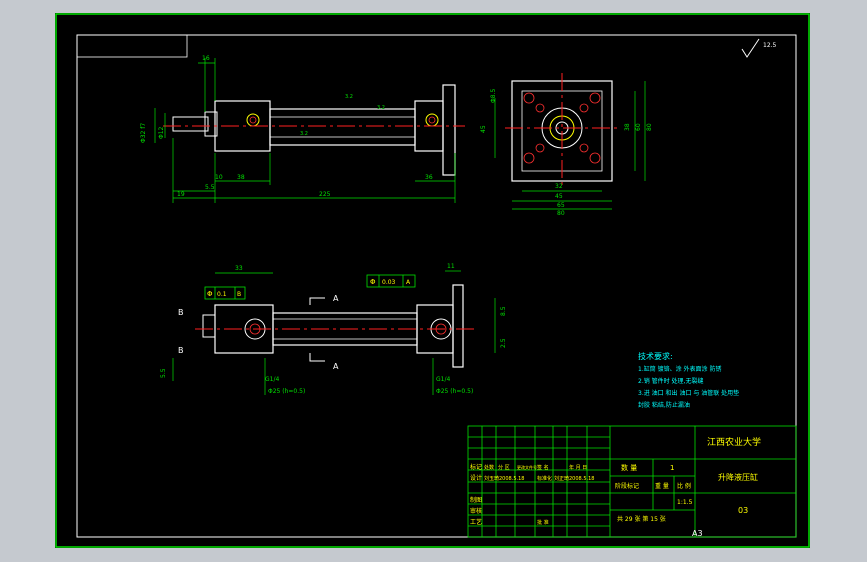 Image resolution: width=867 pixels, height=562 pixels. What do you see at coordinates (489, 467) in the screenshot?
I see `svg-text: 处数` at bounding box center [489, 467].